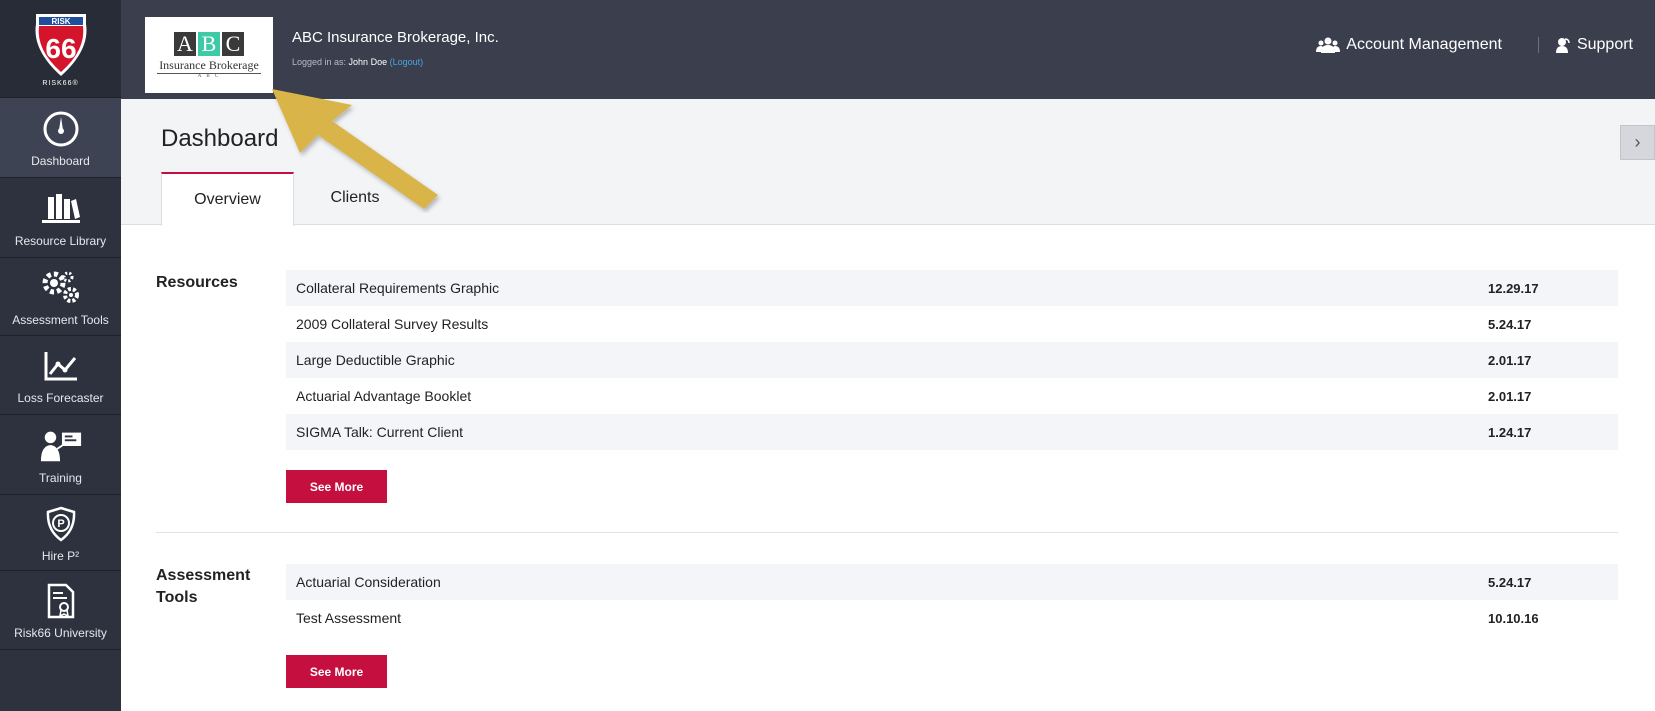  I want to click on support-label: Support, so click(1604, 44).